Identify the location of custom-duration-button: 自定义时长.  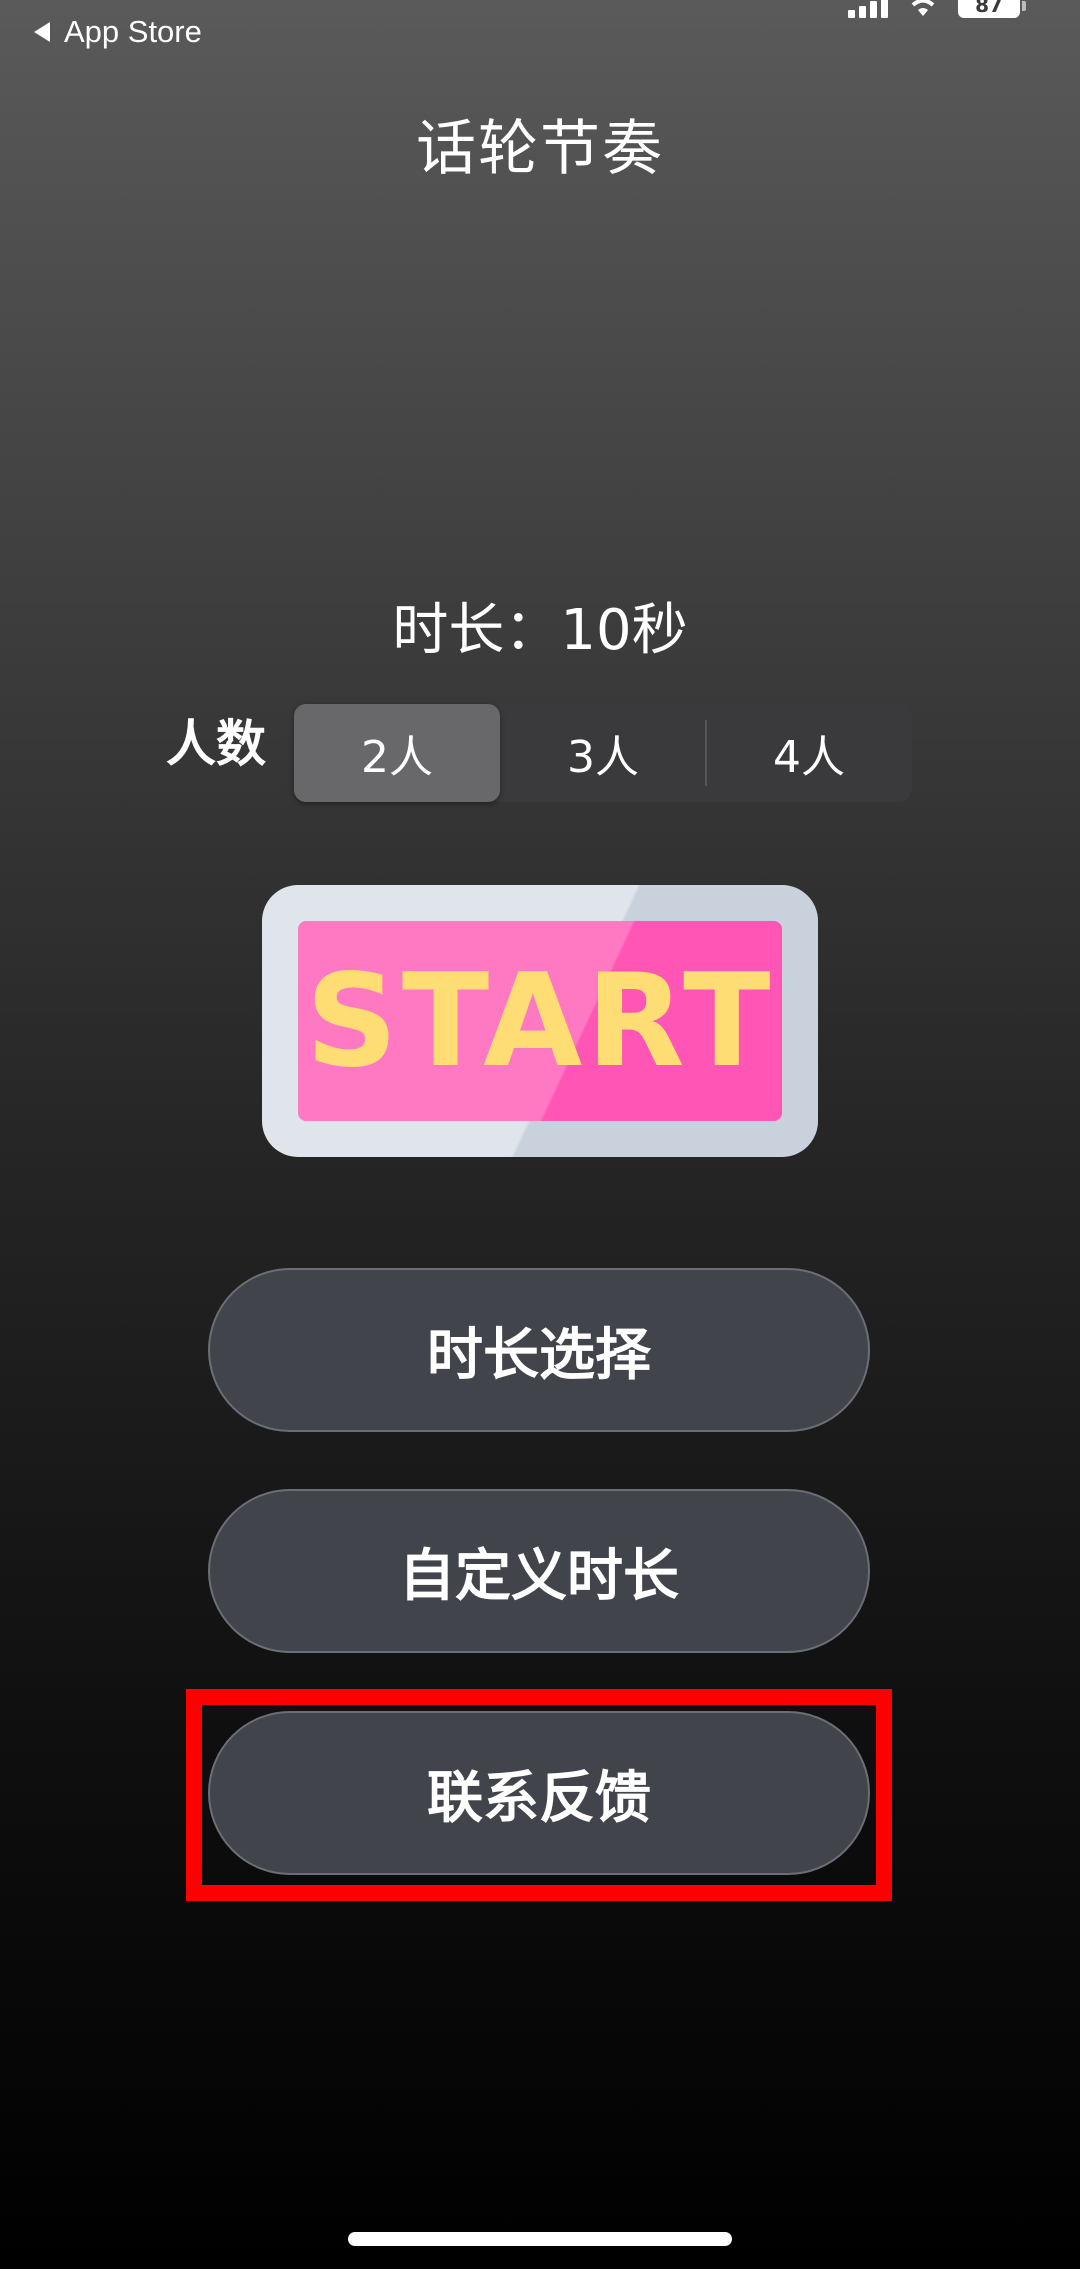
(539, 1571).